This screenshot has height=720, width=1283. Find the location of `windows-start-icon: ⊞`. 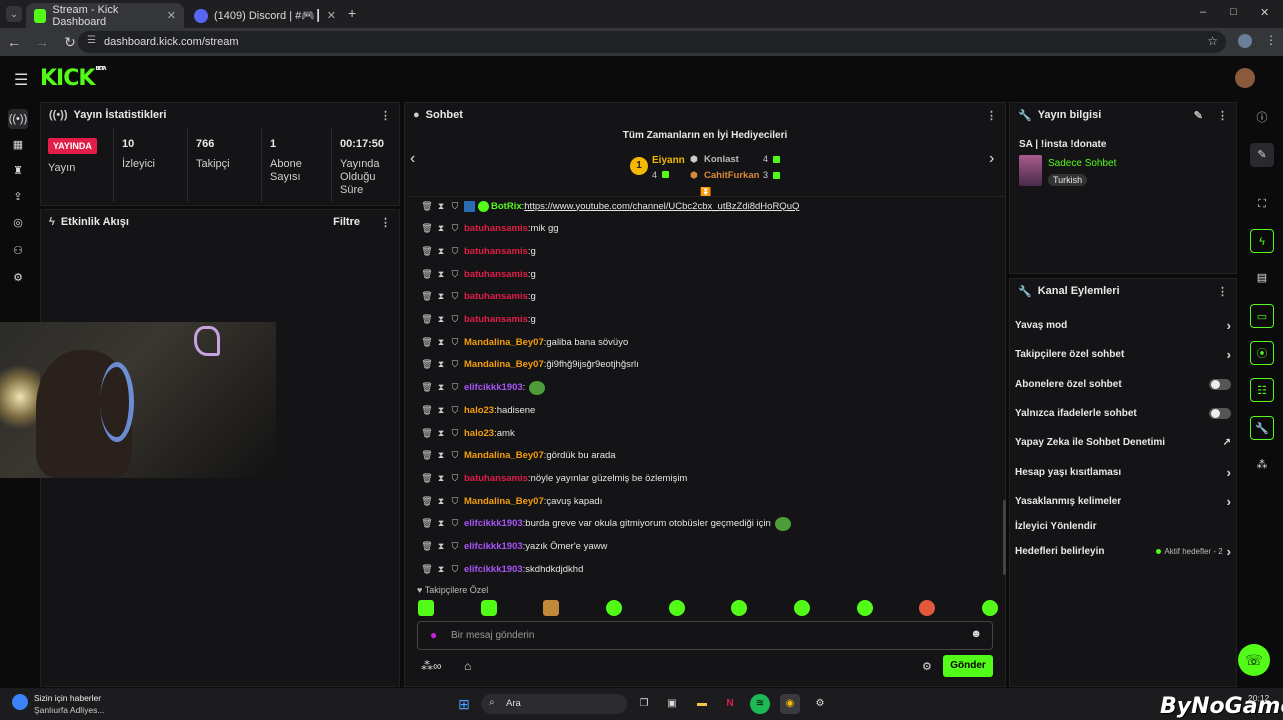

windows-start-icon: ⊞ is located at coordinates (464, 704).